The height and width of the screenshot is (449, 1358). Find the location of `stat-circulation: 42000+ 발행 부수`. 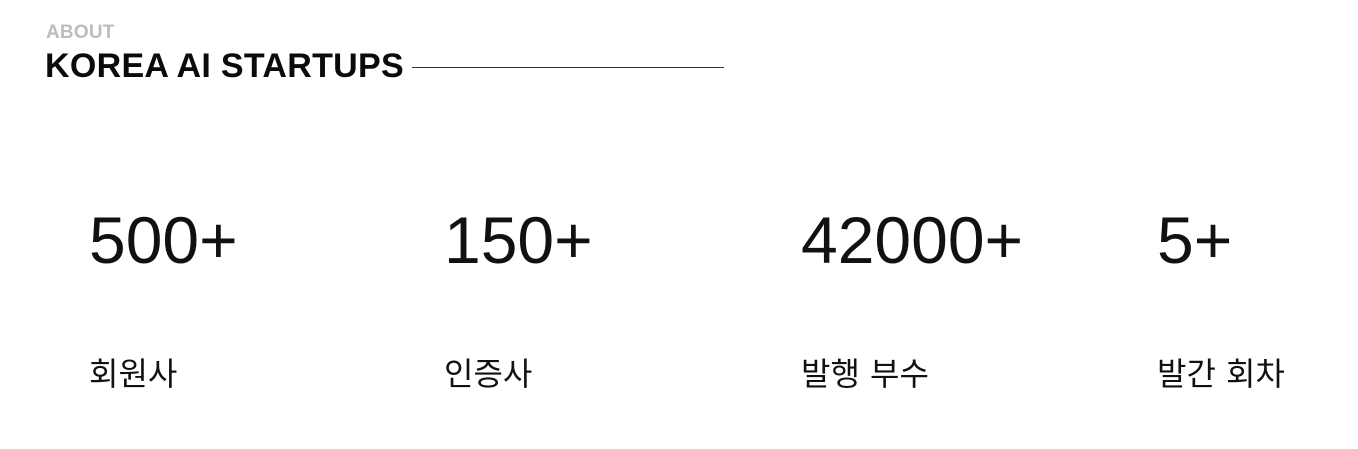

stat-circulation: 42000+ 발행 부수 is located at coordinates (912, 296).